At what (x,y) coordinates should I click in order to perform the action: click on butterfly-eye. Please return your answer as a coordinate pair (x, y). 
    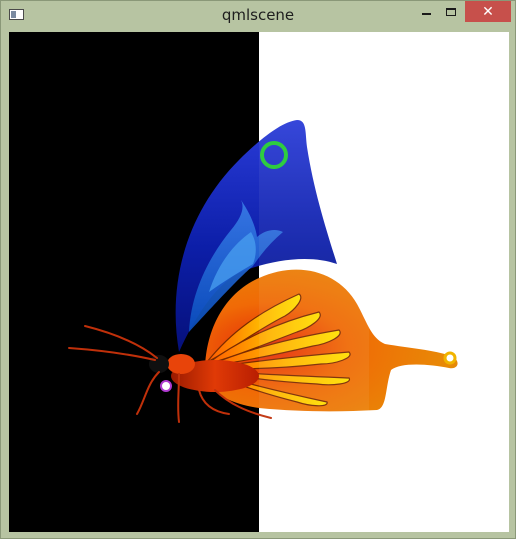
    Looking at the image, I should click on (166, 386).